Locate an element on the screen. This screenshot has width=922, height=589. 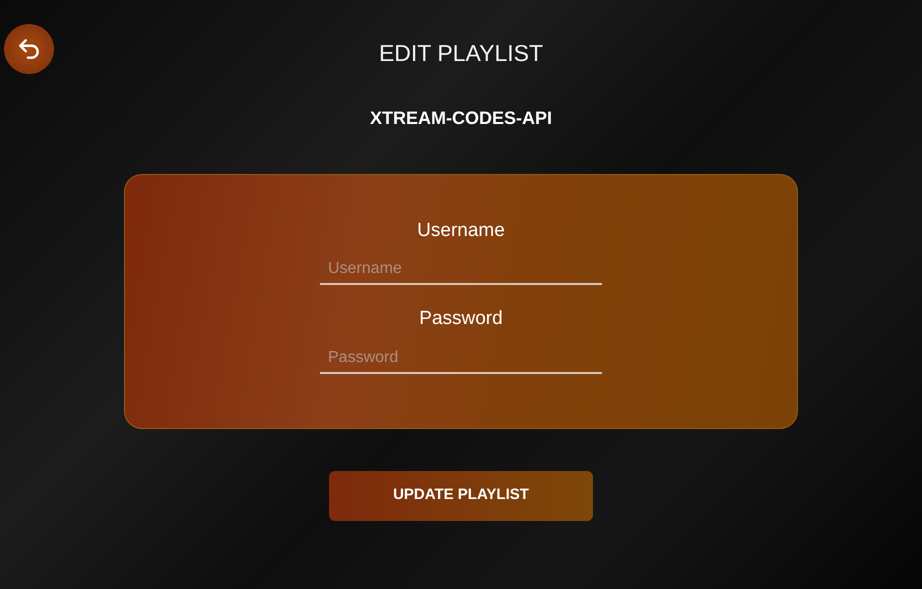
field-label: Username is located at coordinates (461, 230).